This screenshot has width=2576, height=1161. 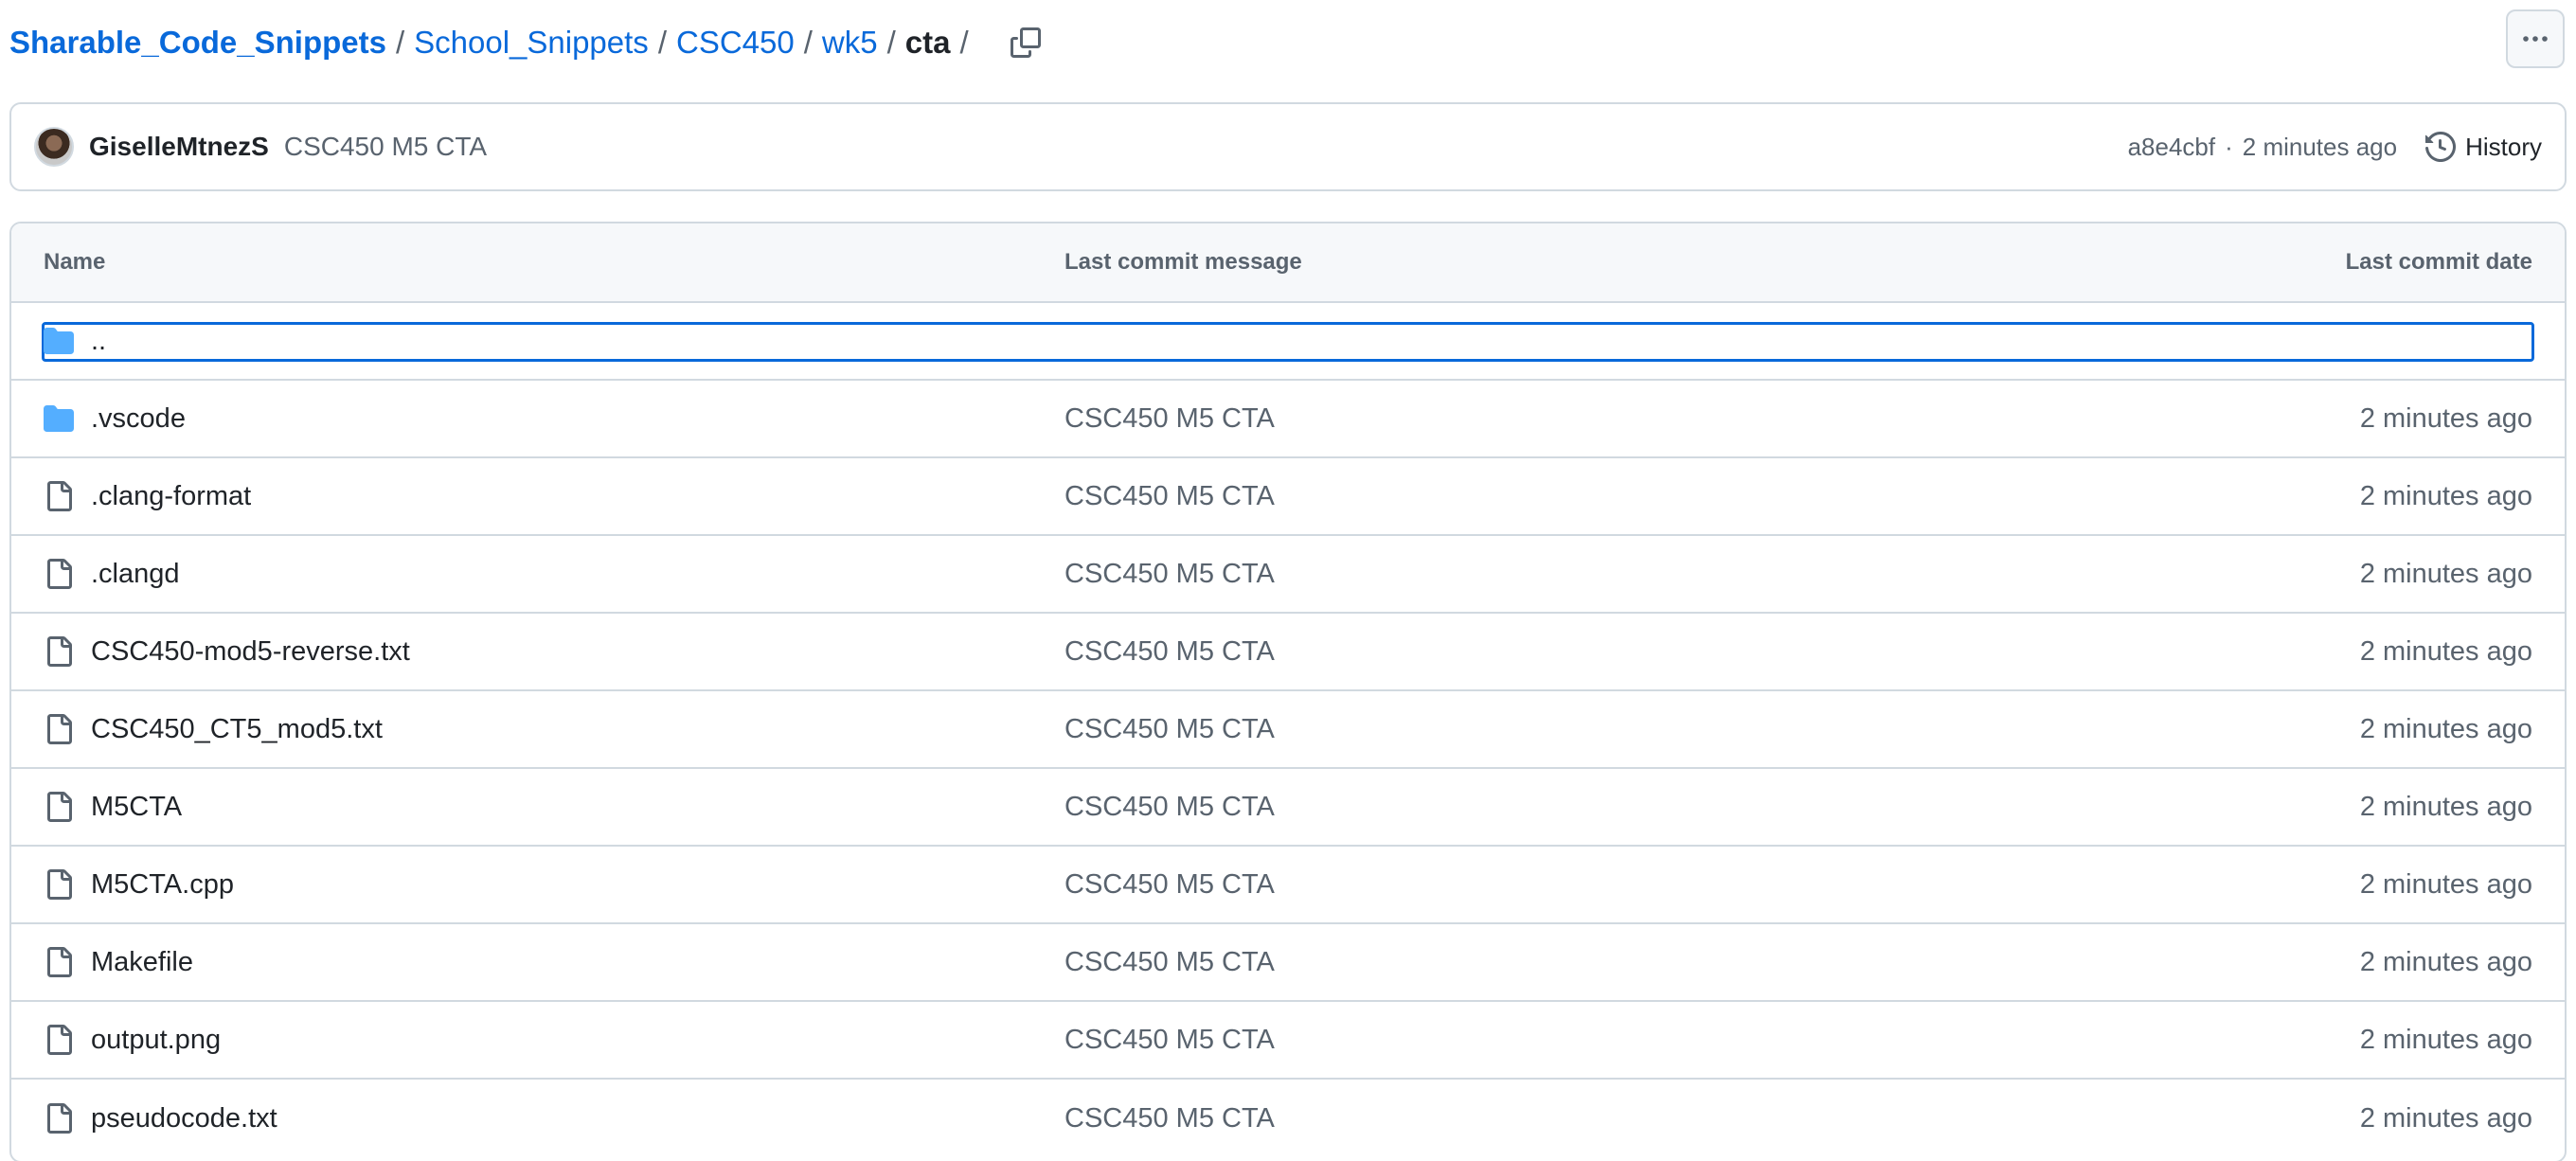 What do you see at coordinates (531, 43) in the screenshot?
I see `breadcrumb-school-snippets-link: School_Snippets` at bounding box center [531, 43].